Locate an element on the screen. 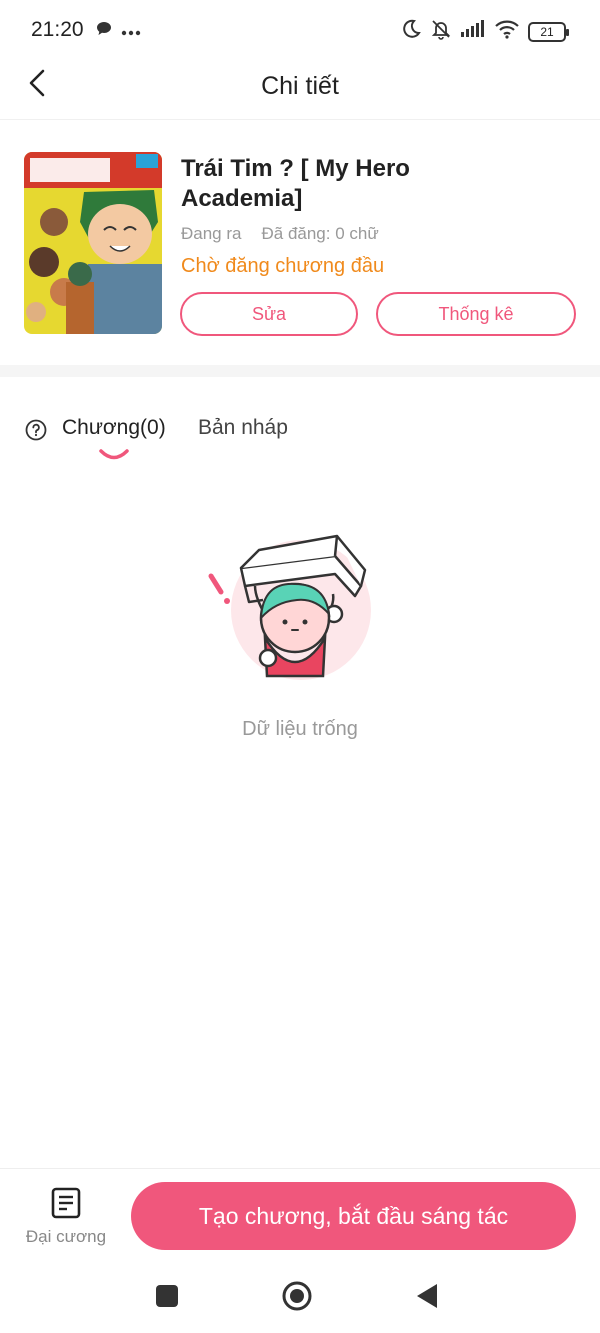 This screenshot has width=600, height=1333. document-list-icon is located at coordinates (66, 1203).